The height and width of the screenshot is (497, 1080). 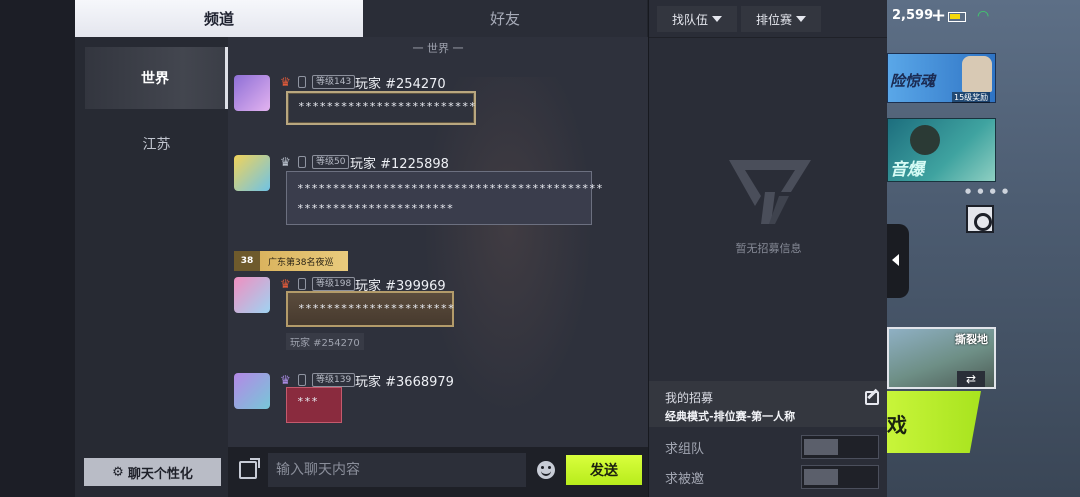 I want to click on filter-rank-dropdown: 排位赛, so click(x=781, y=19).